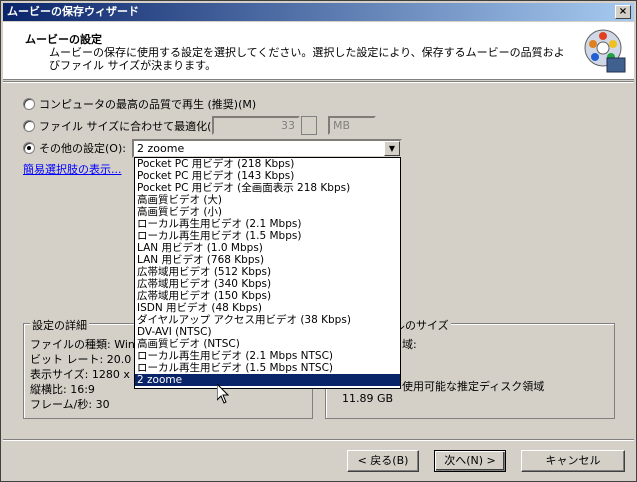 The image size is (637, 482). Describe the element at coordinates (573, 461) in the screenshot. I see `cancel-button: キャンセル` at that location.